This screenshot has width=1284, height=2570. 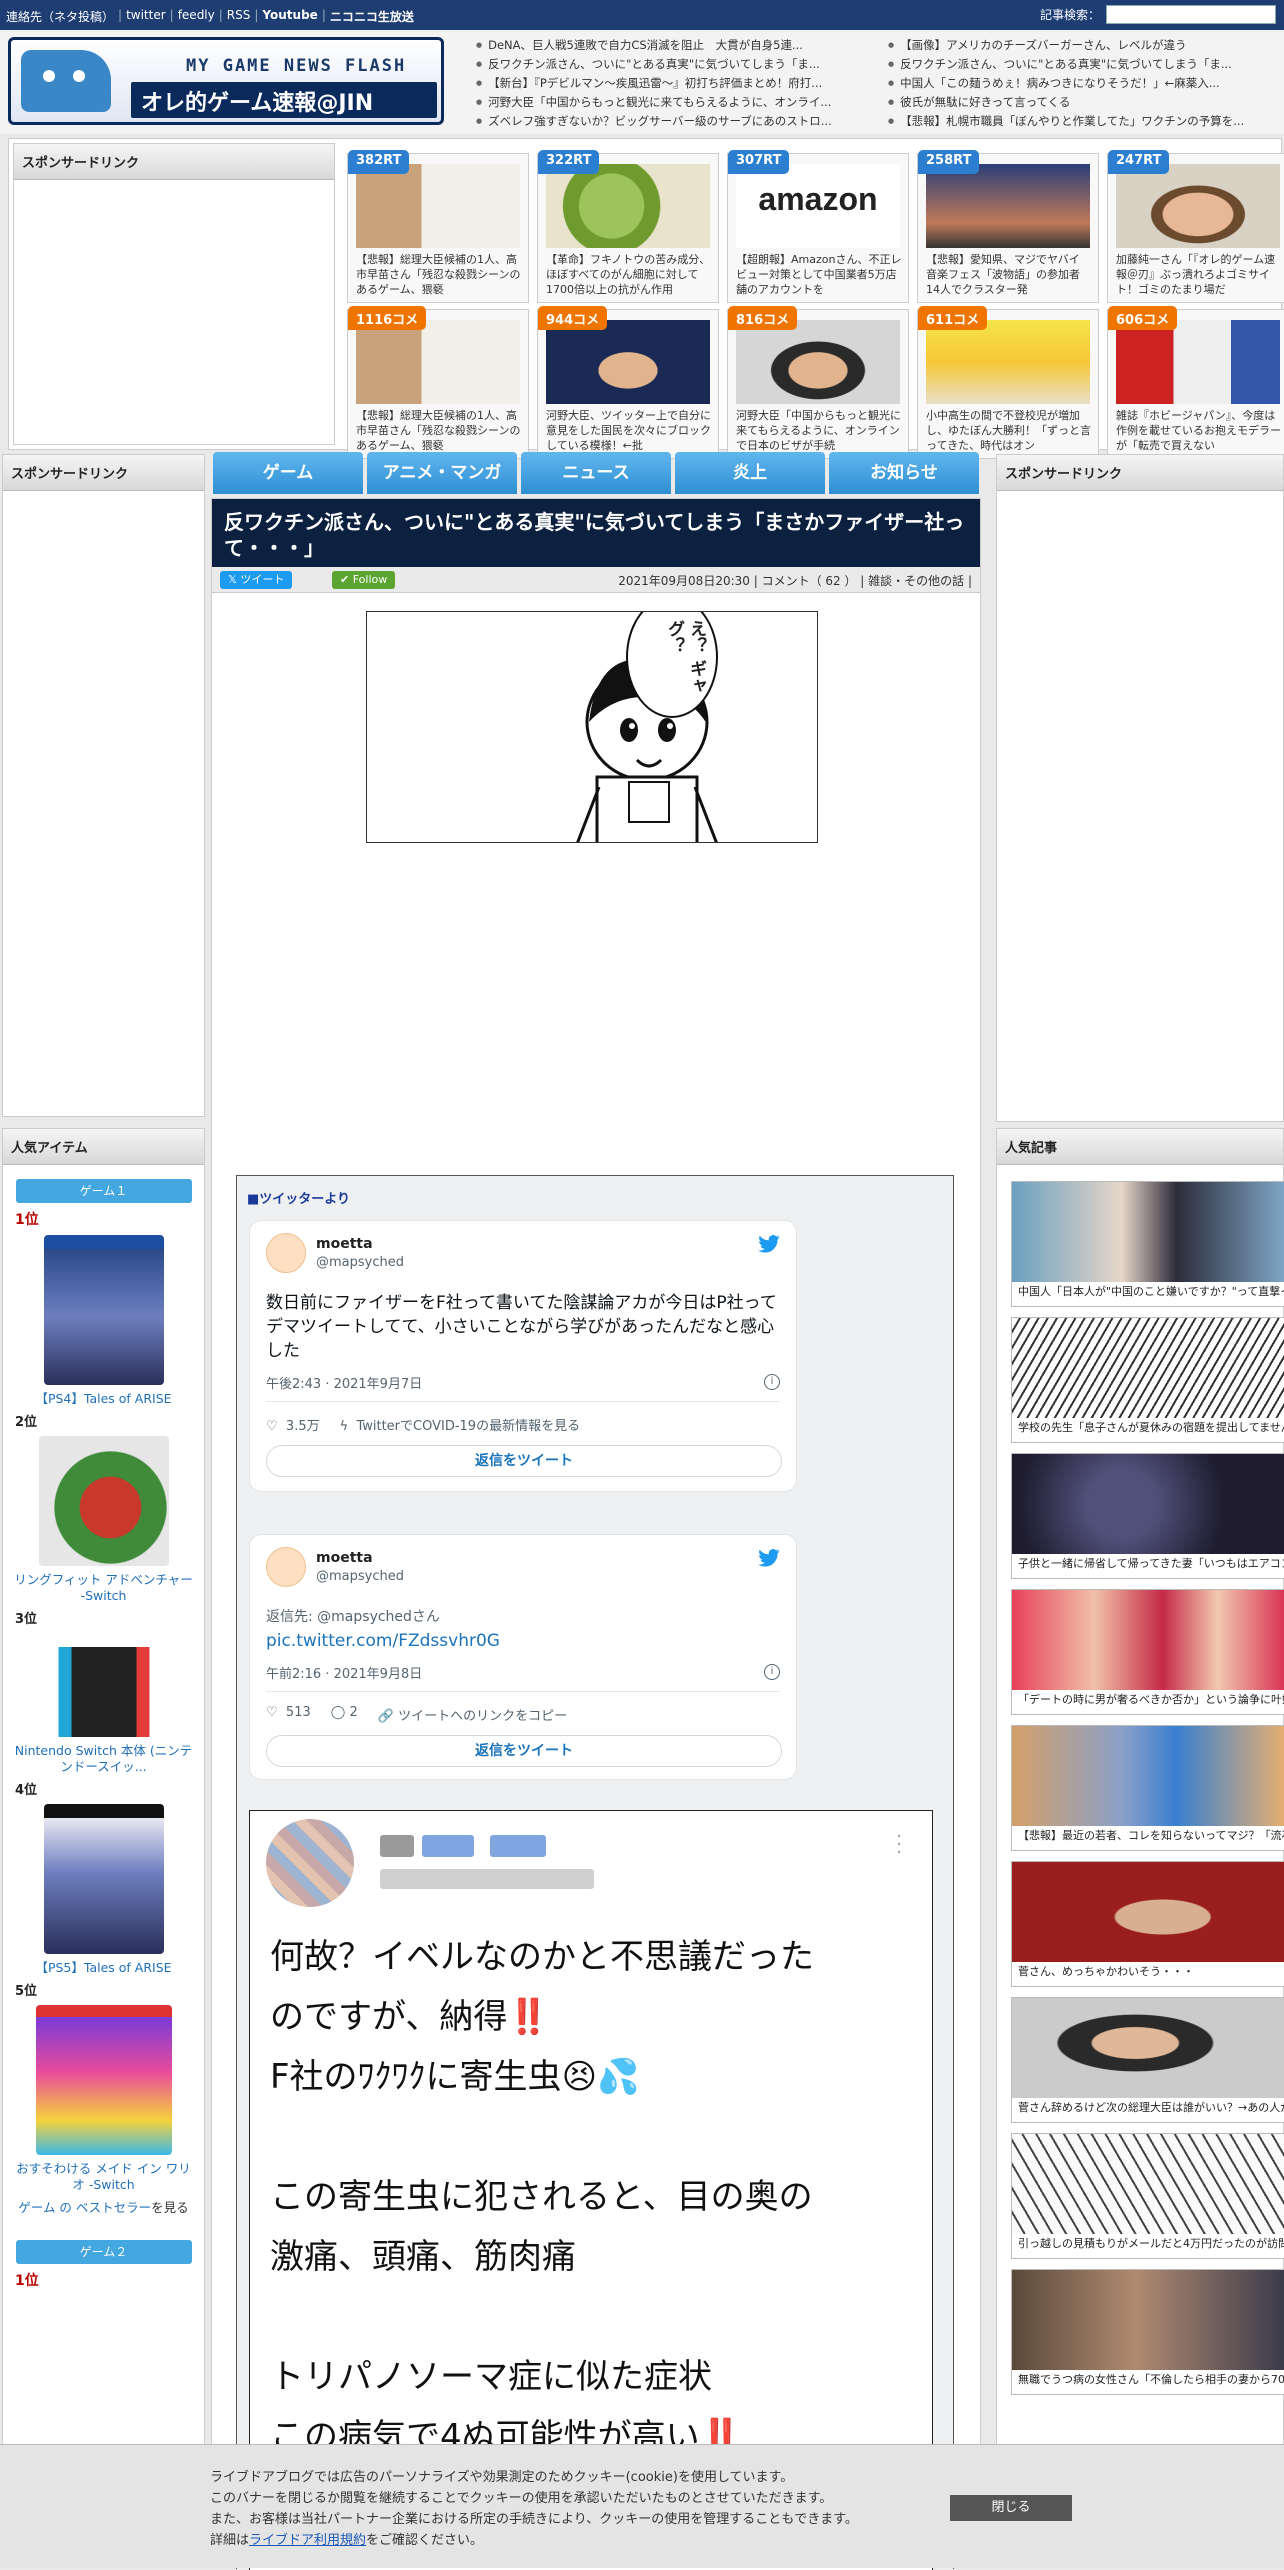 What do you see at coordinates (104, 1890) in the screenshot?
I see `product-item: 【PS5】Tales of ARISE` at bounding box center [104, 1890].